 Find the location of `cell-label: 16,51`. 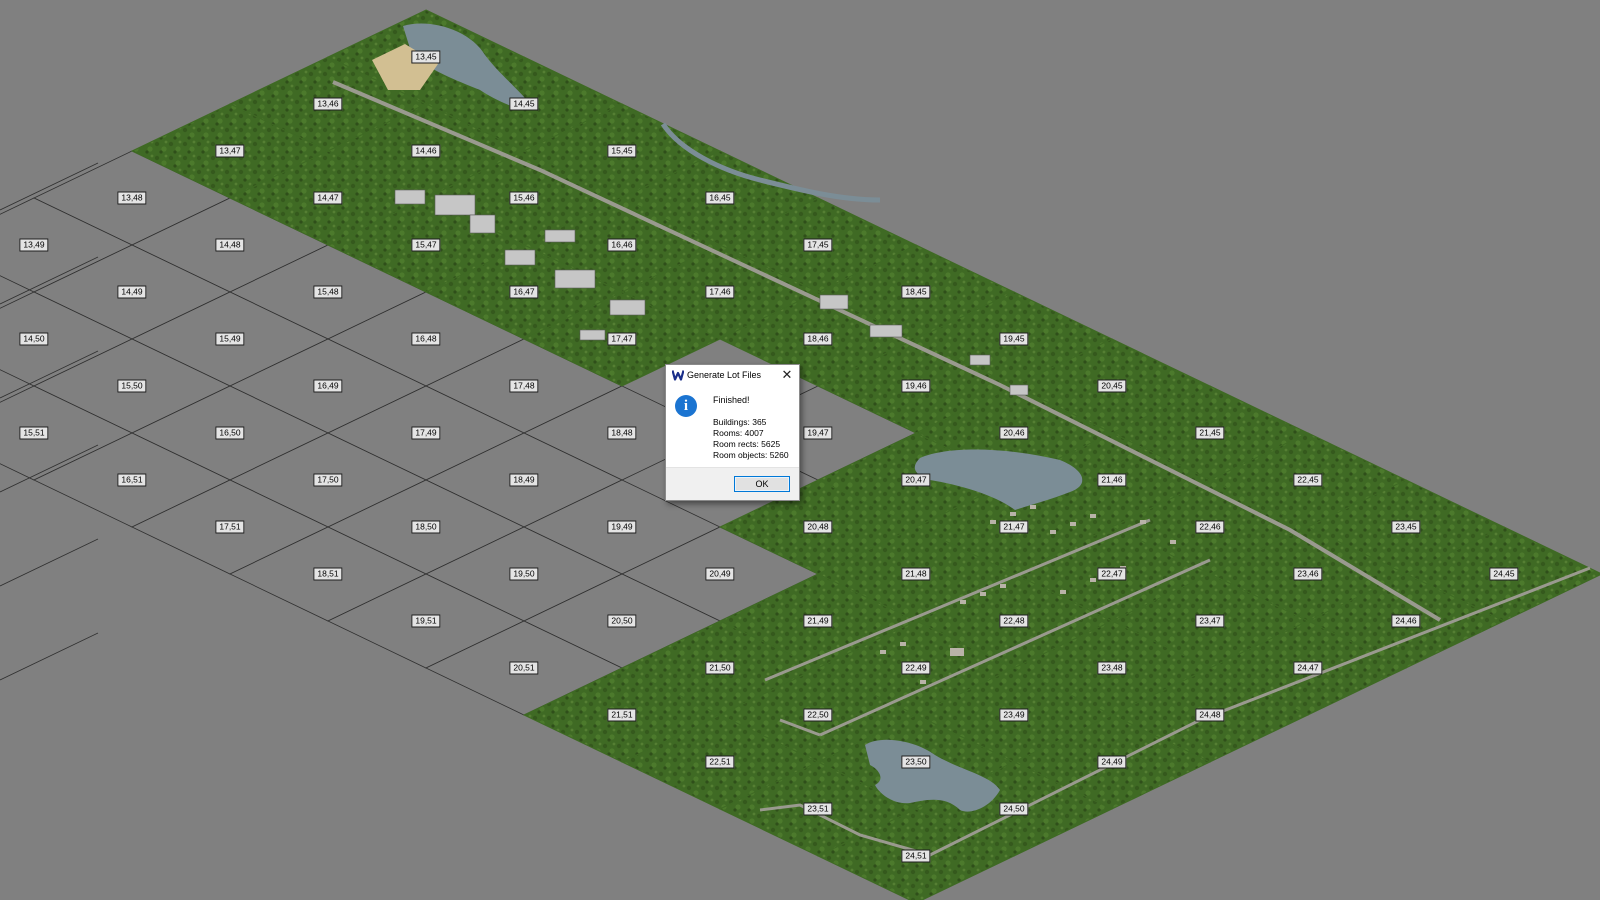

cell-label: 16,51 is located at coordinates (132, 480).